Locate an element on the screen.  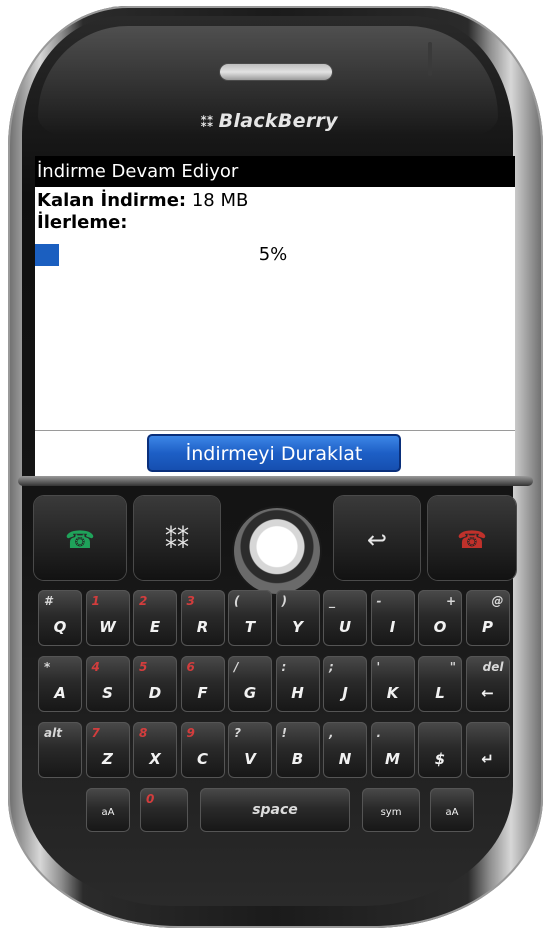
sym-key: sym is located at coordinates (391, 810).